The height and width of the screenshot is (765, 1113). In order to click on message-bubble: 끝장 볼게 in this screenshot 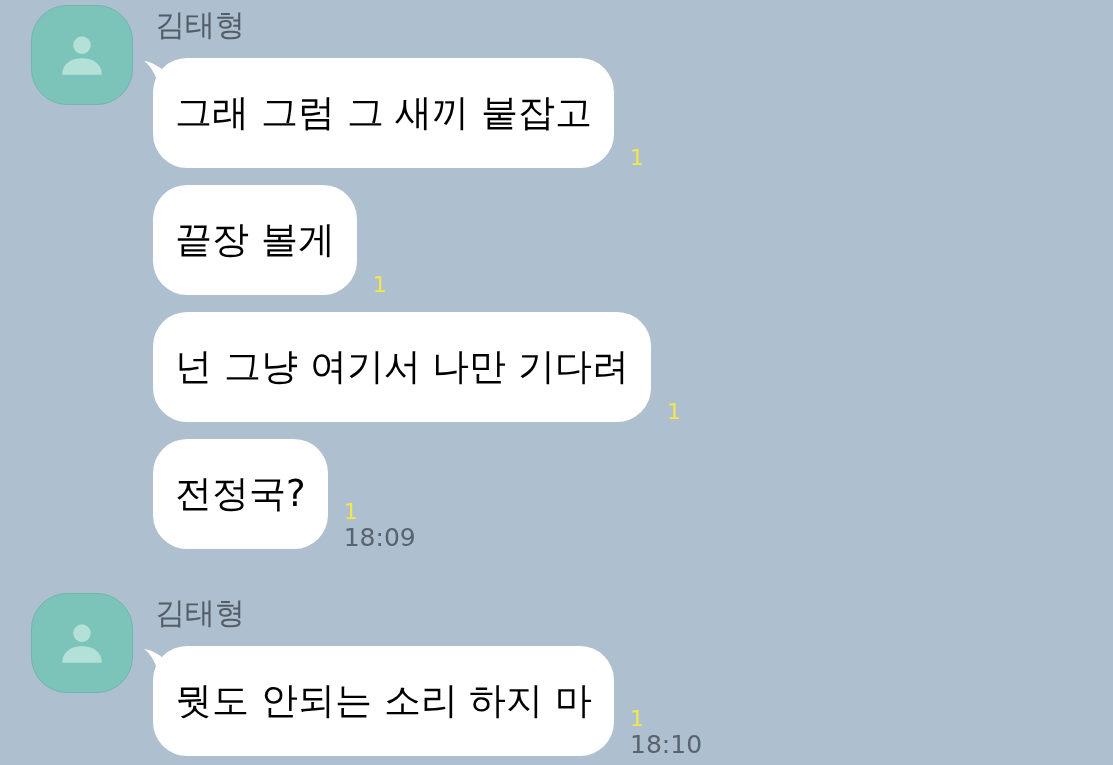, I will do `click(255, 240)`.